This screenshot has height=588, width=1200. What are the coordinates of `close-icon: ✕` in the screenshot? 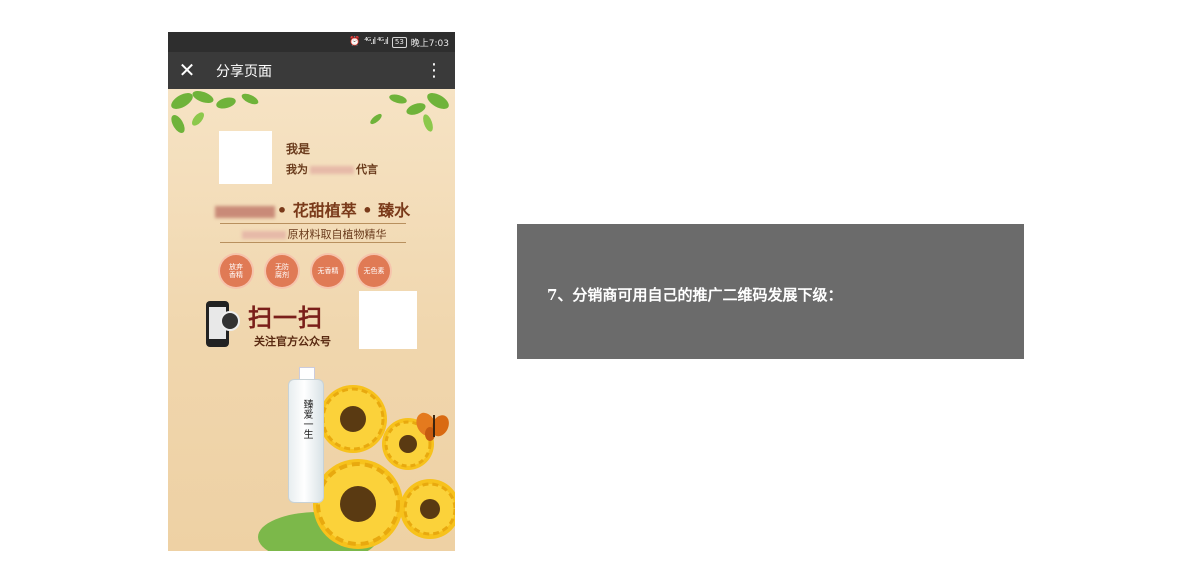 It's located at (187, 70).